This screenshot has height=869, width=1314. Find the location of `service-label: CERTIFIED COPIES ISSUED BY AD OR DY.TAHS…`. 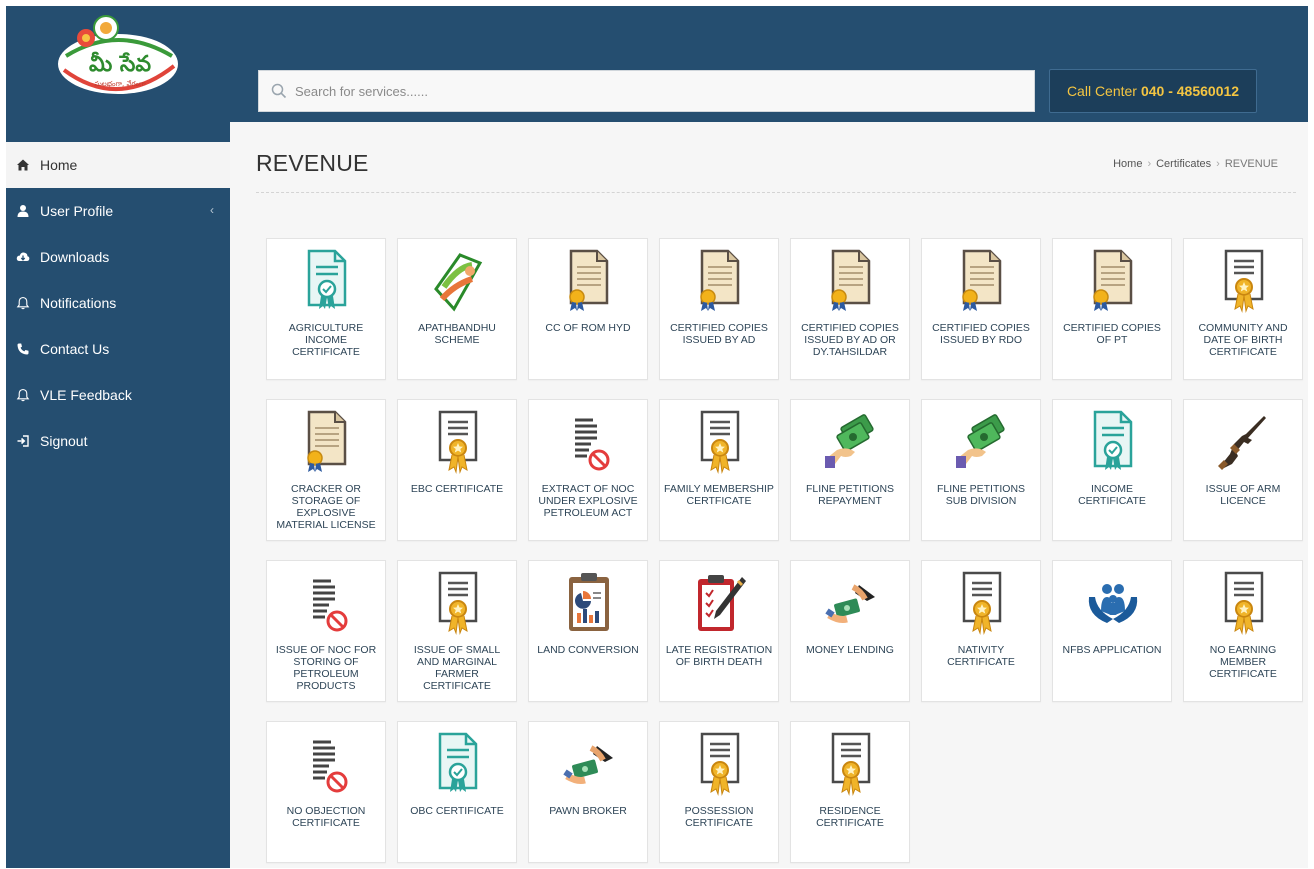

service-label: CERTIFIED COPIES ISSUED BY AD OR DY.TAHS… is located at coordinates (850, 340).